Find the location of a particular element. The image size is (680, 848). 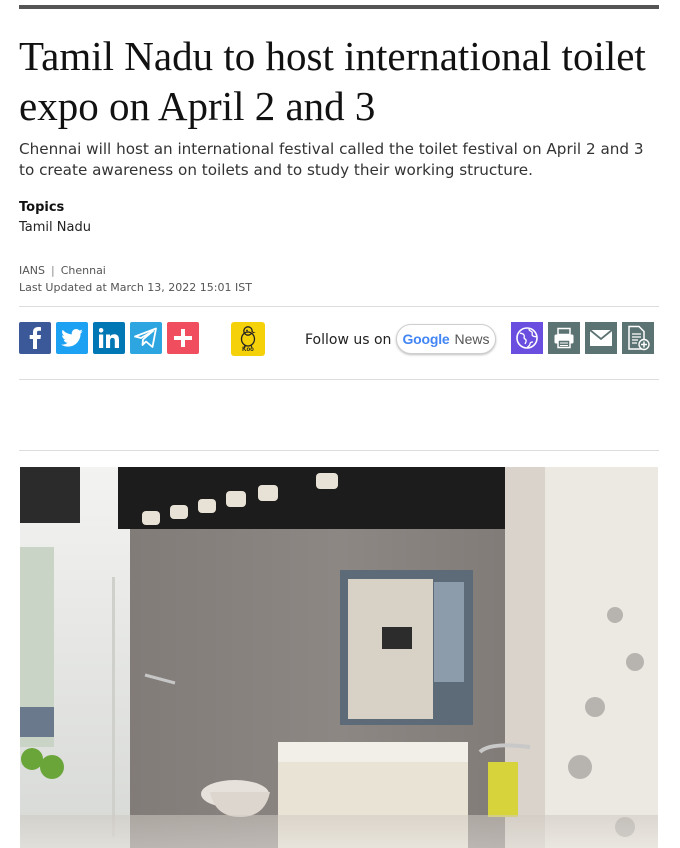

translate-icon is located at coordinates (527, 338).